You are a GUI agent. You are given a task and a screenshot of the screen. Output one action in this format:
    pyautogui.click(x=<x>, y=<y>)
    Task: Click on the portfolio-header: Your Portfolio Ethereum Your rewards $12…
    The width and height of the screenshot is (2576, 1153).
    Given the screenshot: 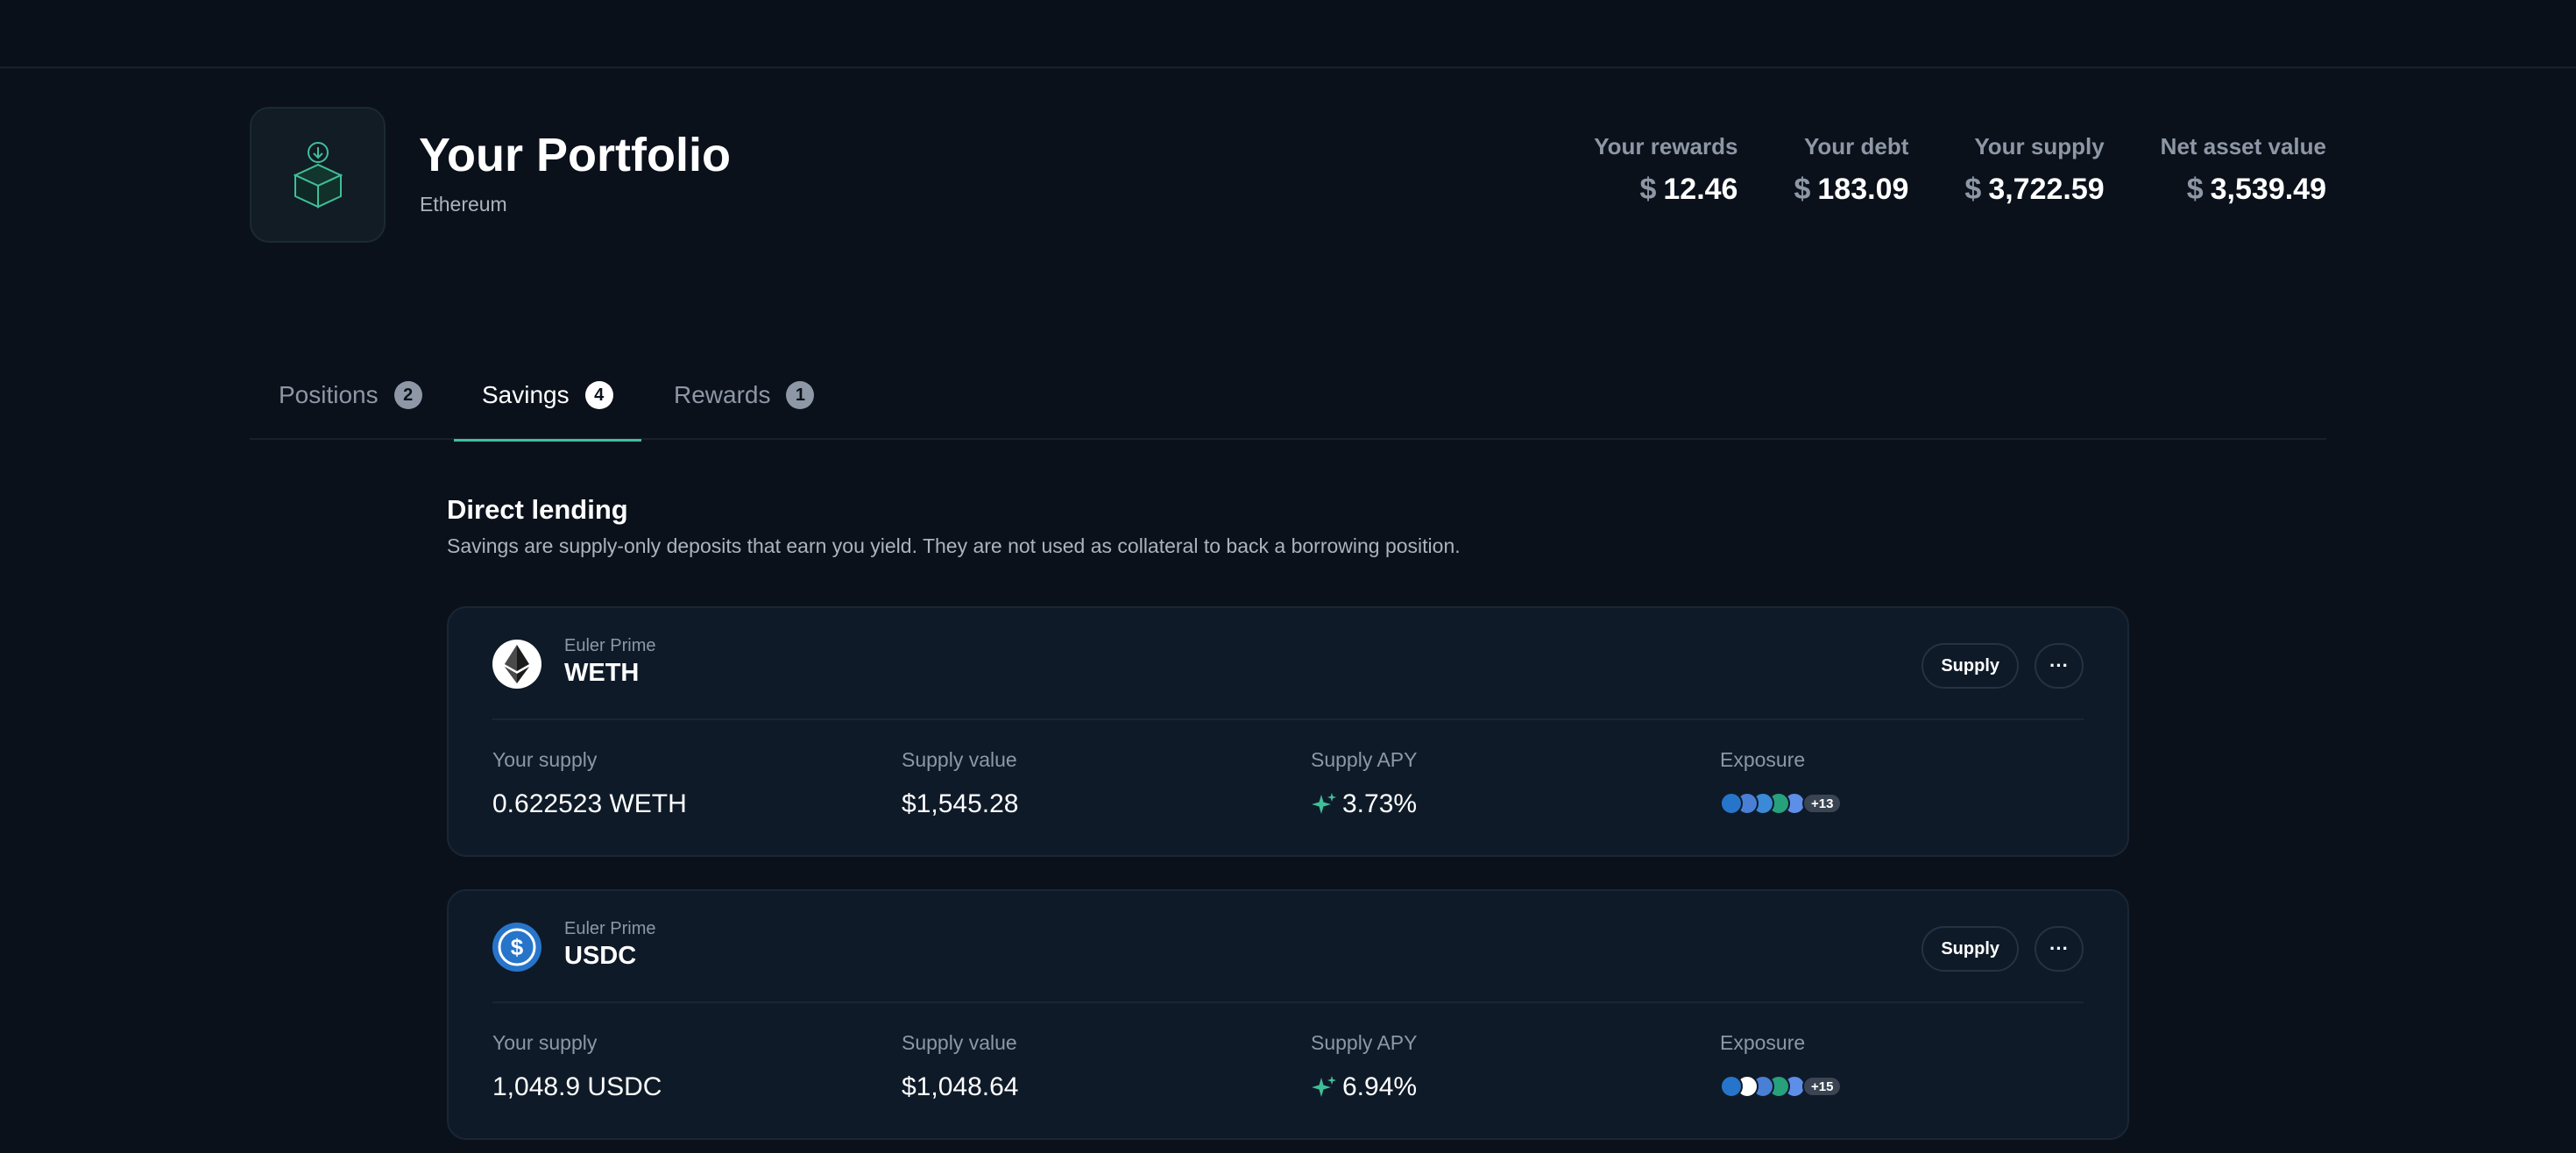 What is the action you would take?
    pyautogui.click(x=1288, y=176)
    